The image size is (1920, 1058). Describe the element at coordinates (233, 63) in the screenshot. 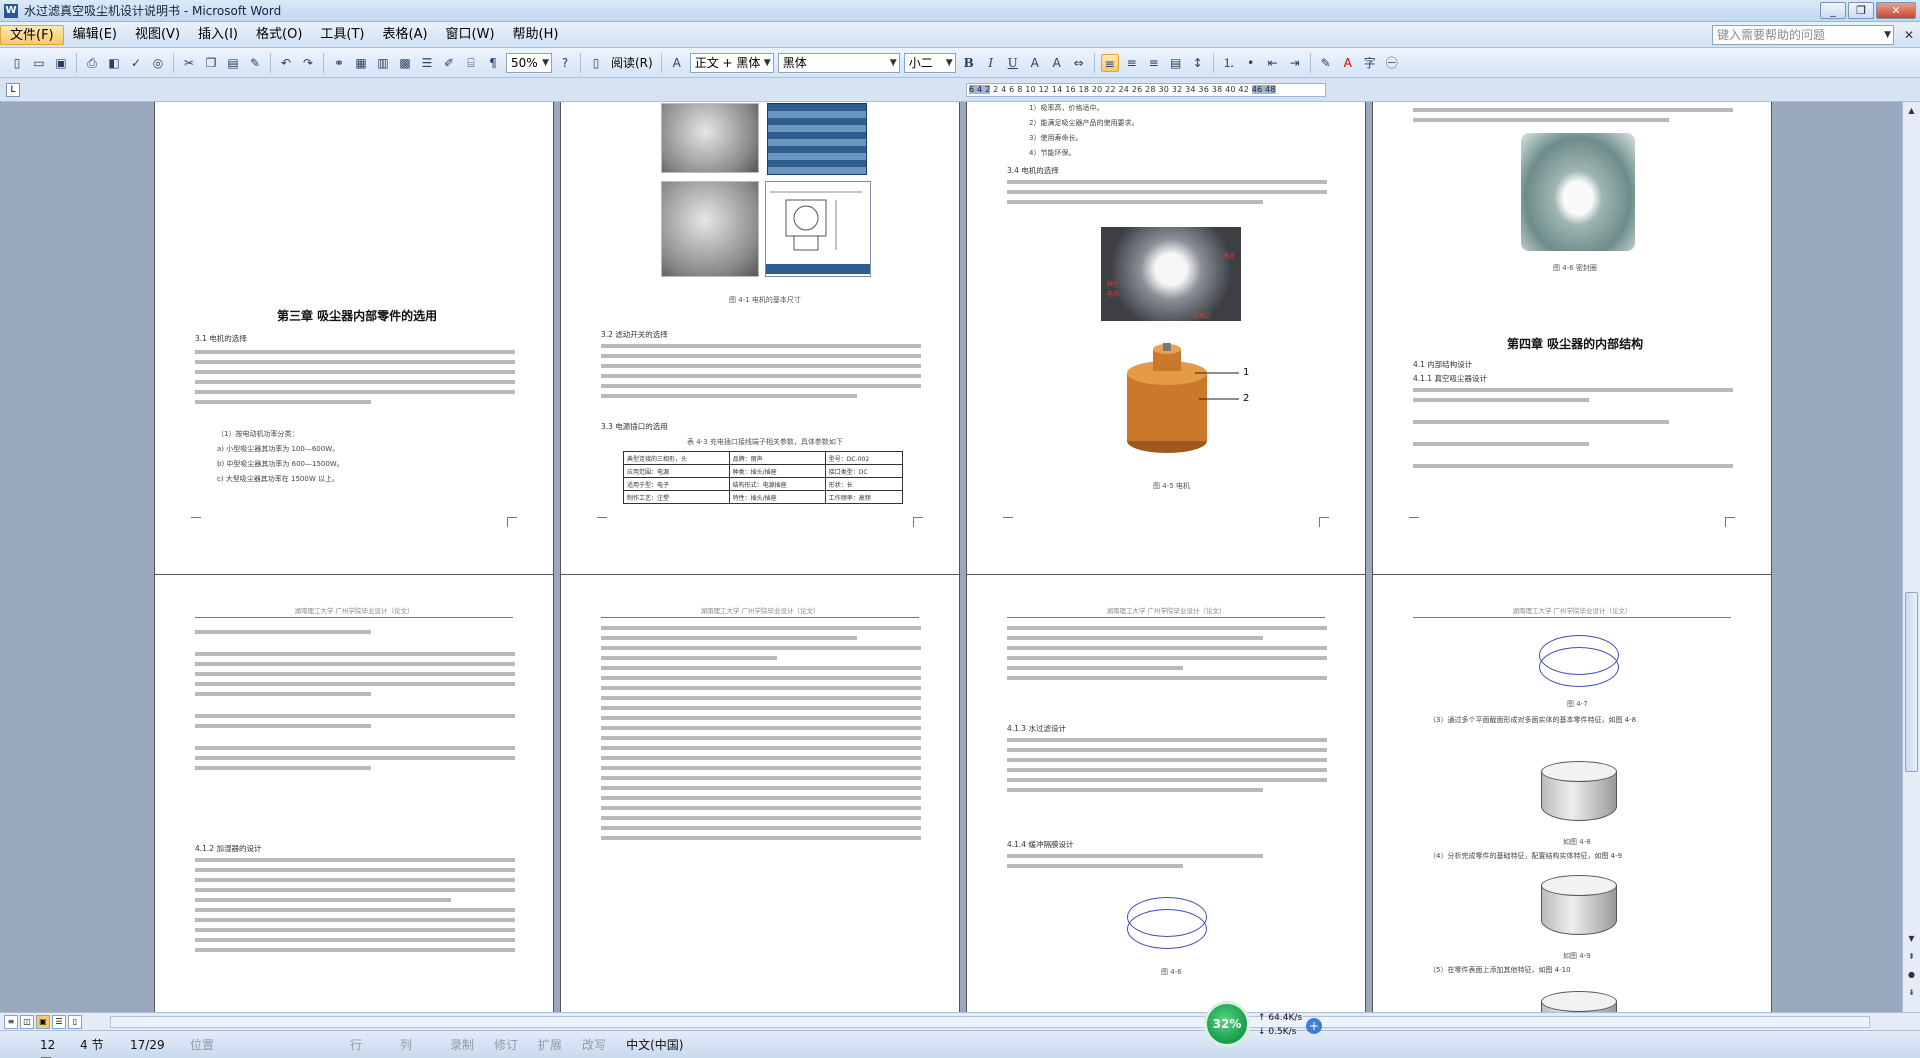

I see `paste-icon: ▤` at that location.